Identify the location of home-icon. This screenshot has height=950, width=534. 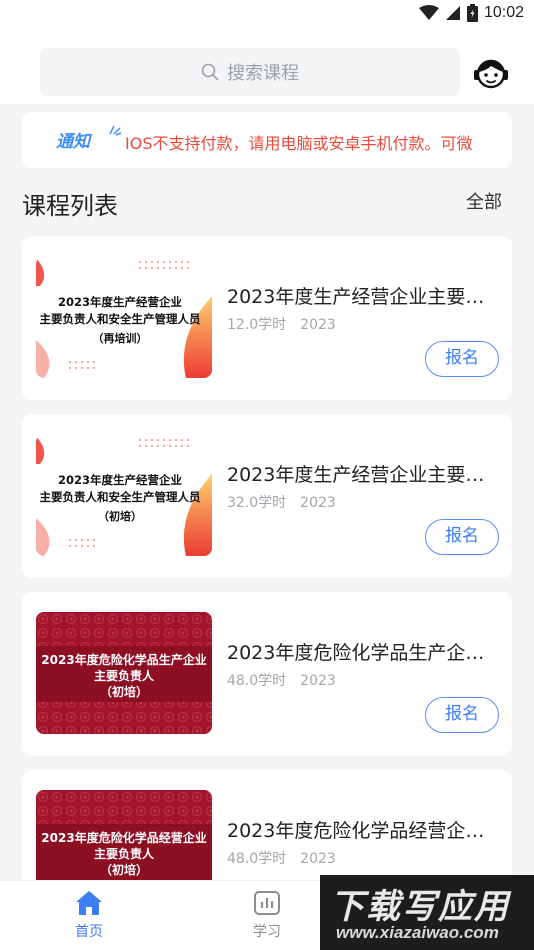
(89, 903).